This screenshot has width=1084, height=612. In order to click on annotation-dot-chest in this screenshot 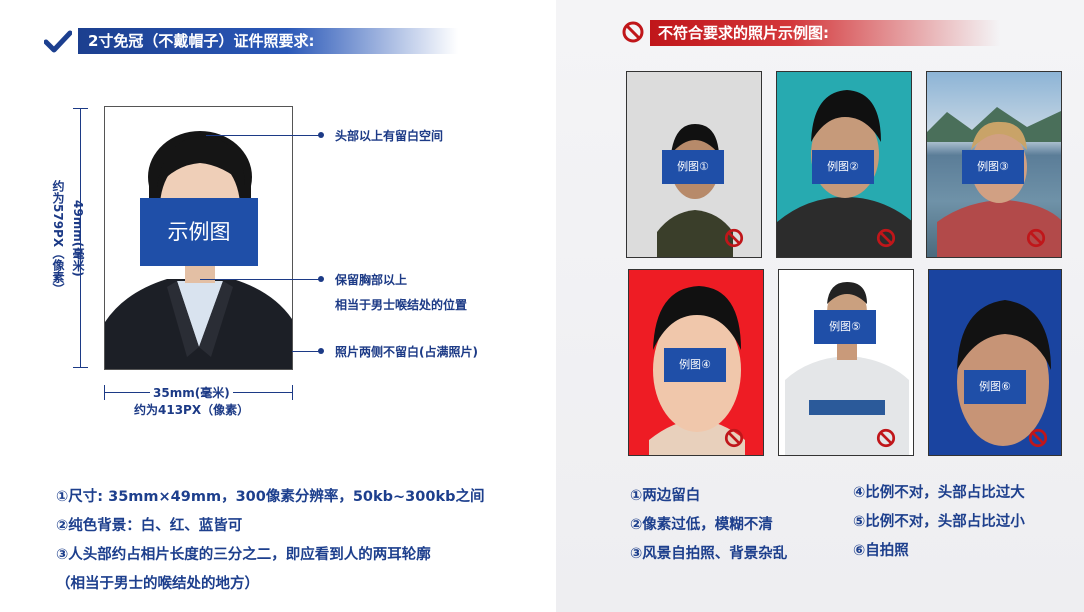, I will do `click(321, 279)`.